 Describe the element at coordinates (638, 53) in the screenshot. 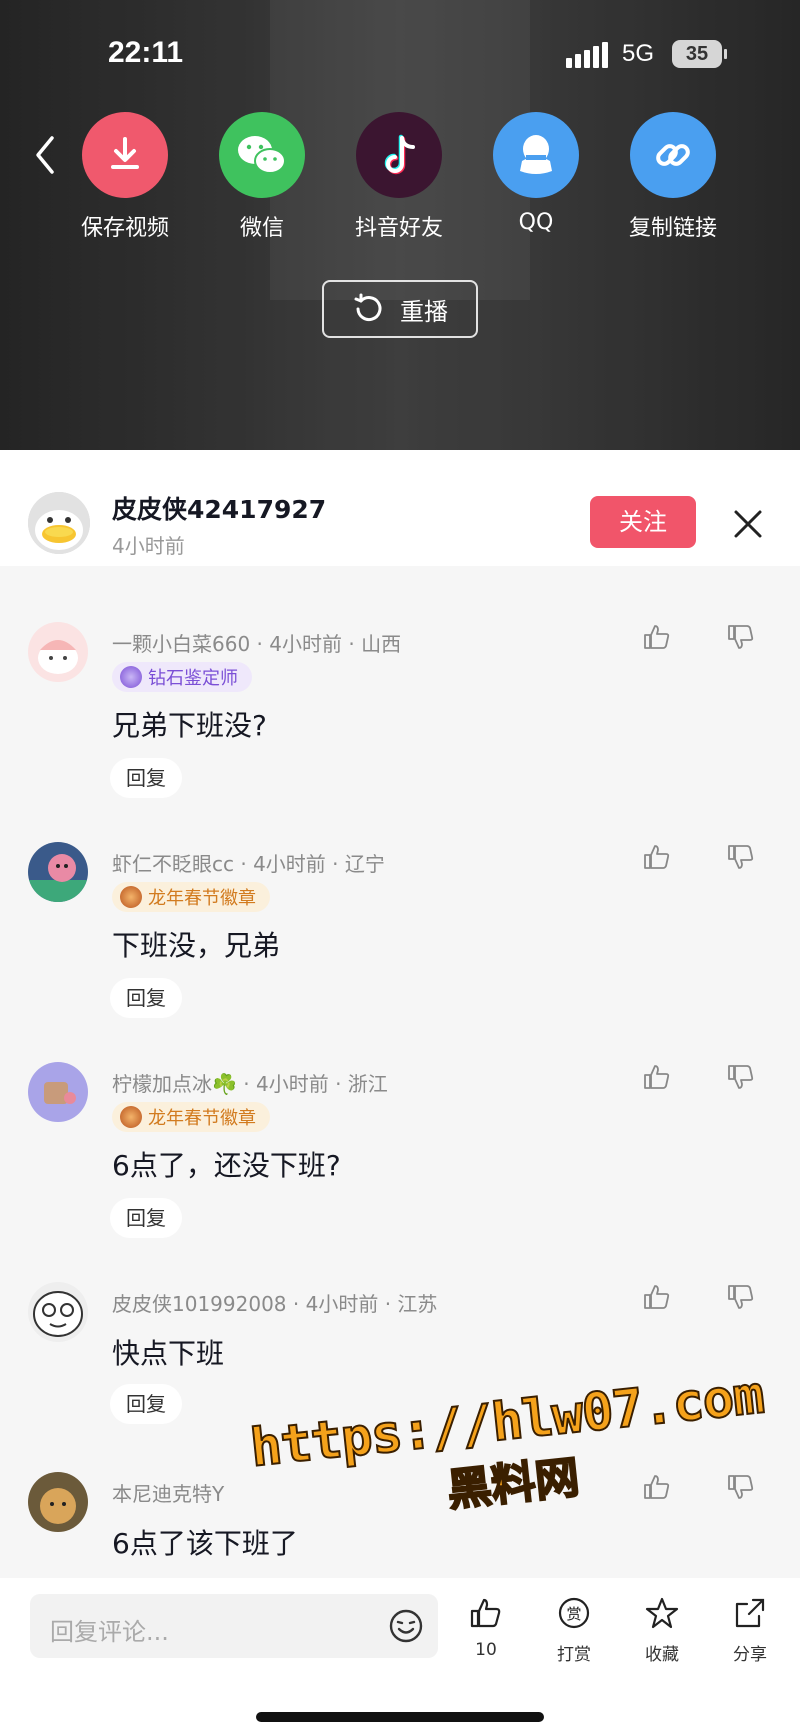

I see `network-type: 5G` at that location.